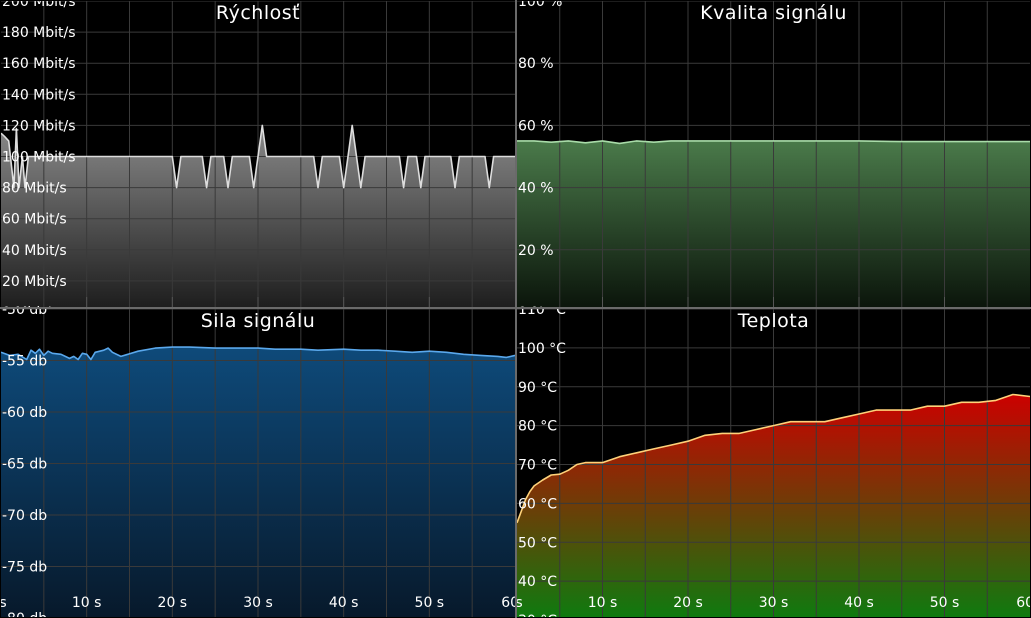  Describe the element at coordinates (537, 582) in the screenshot. I see `y-tick-label: 40 °C` at that location.